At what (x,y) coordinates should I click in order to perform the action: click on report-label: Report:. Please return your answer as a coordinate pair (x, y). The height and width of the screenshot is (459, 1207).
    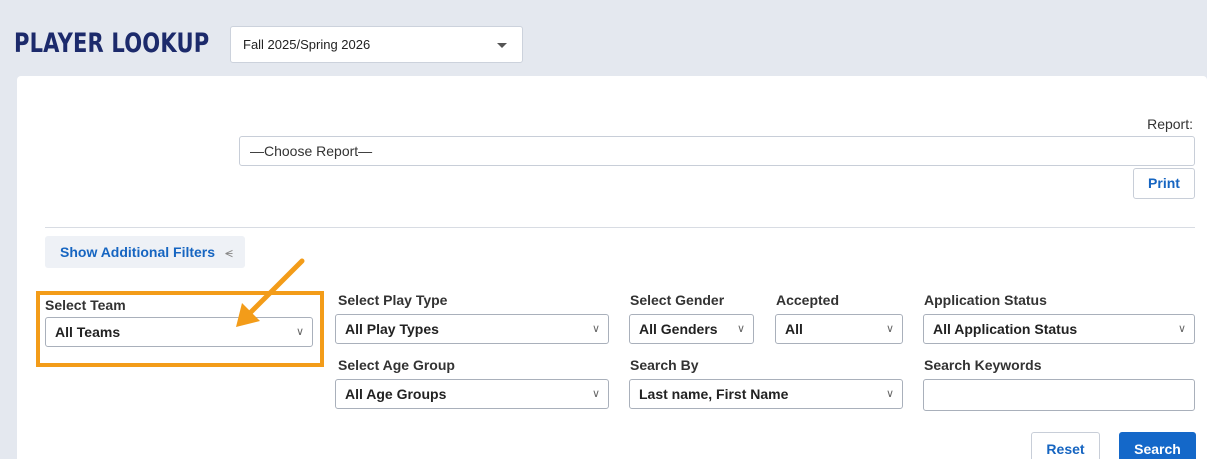
    Looking at the image, I should click on (1170, 124).